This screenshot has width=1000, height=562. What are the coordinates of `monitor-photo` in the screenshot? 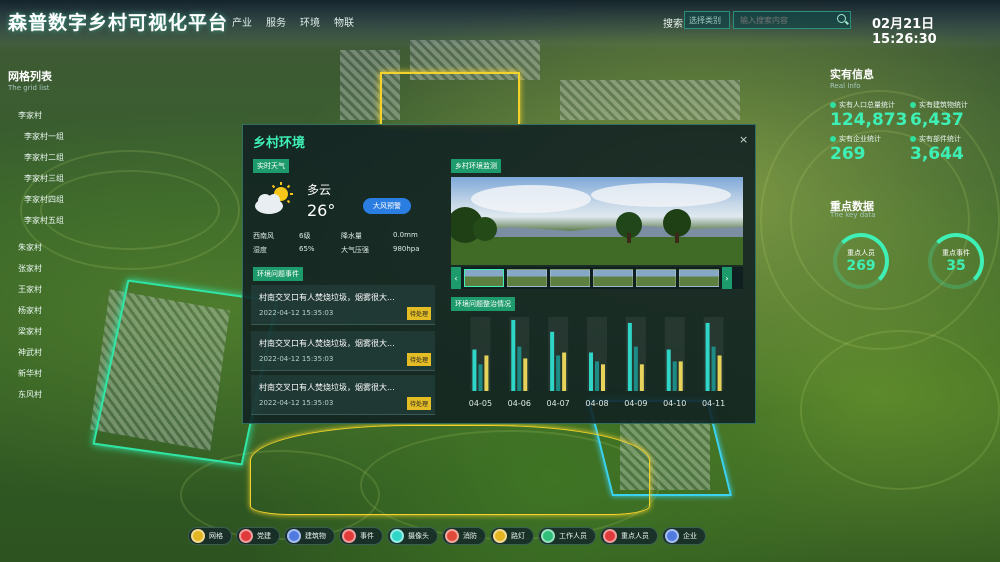 It's located at (597, 221).